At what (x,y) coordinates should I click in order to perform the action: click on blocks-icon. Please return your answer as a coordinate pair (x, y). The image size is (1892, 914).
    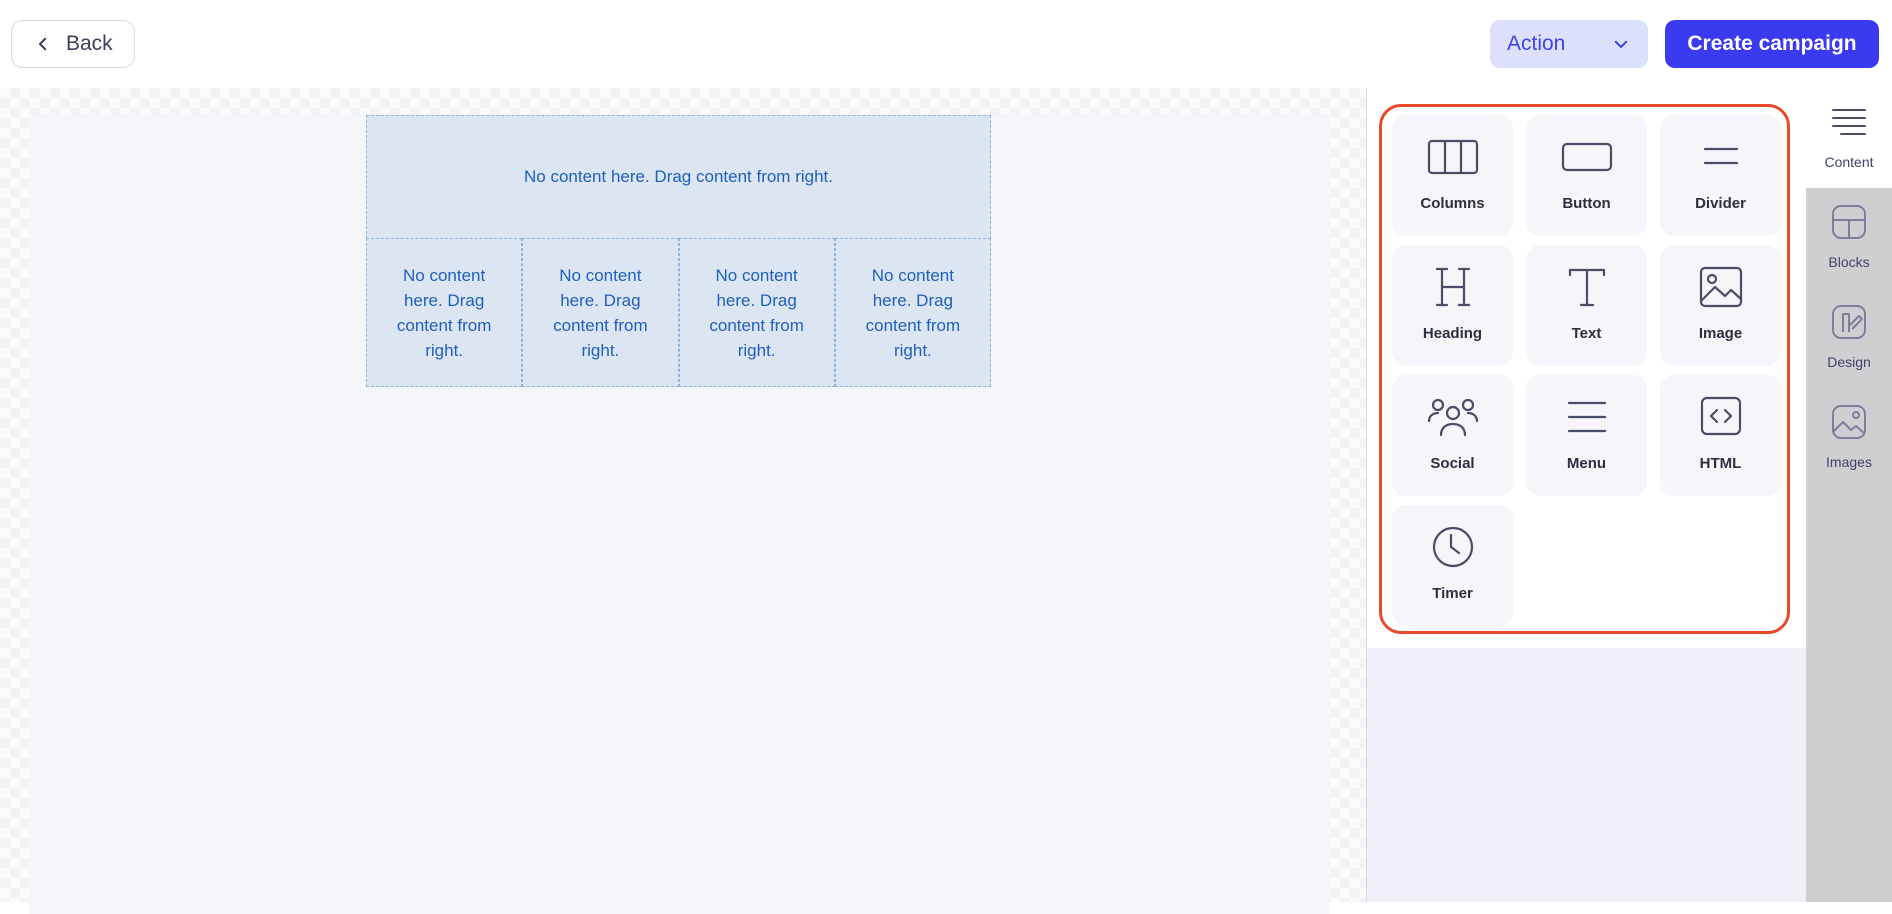
    Looking at the image, I should click on (1849, 222).